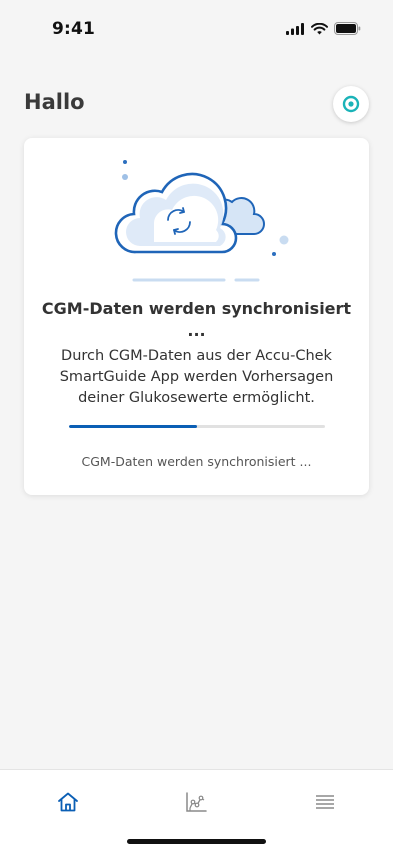 This screenshot has width=393, height=853. What do you see at coordinates (133, 426) in the screenshot?
I see `sync-progress-fill` at bounding box center [133, 426].